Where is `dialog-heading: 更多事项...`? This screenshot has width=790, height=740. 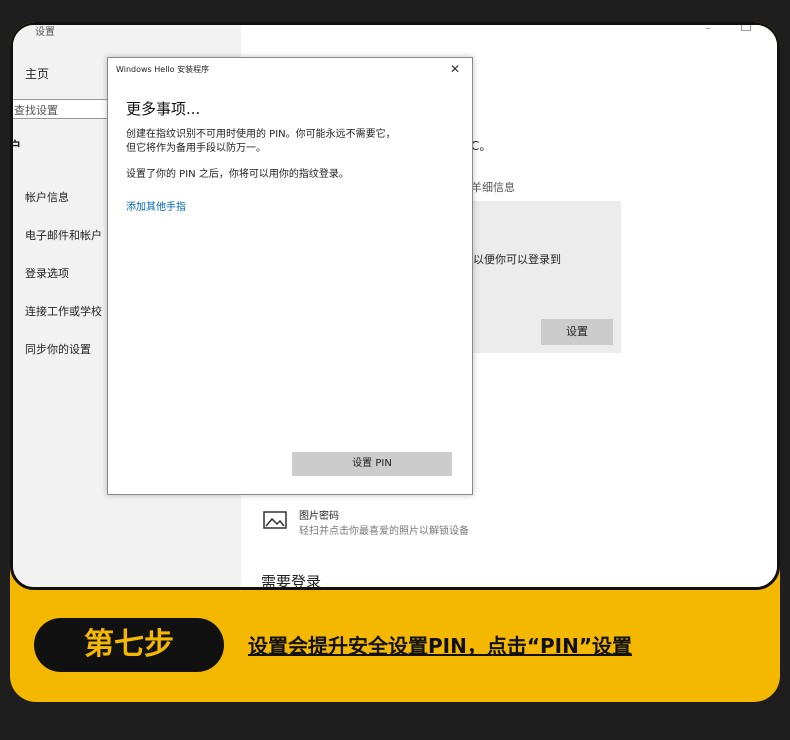 dialog-heading: 更多事项... is located at coordinates (163, 109).